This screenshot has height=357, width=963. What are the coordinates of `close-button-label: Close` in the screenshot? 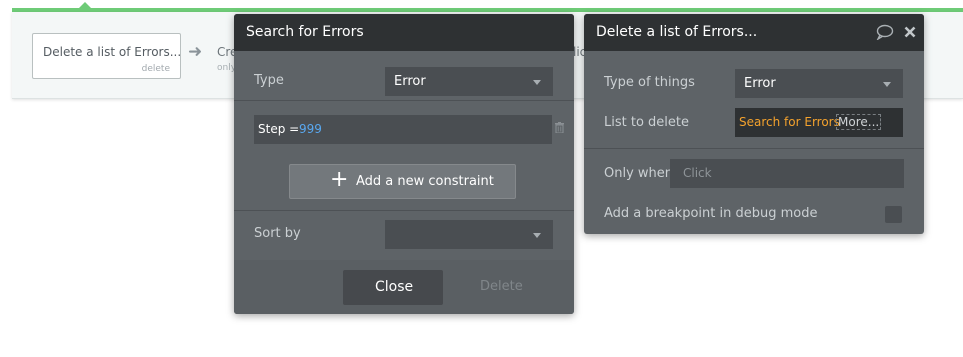 It's located at (394, 287).